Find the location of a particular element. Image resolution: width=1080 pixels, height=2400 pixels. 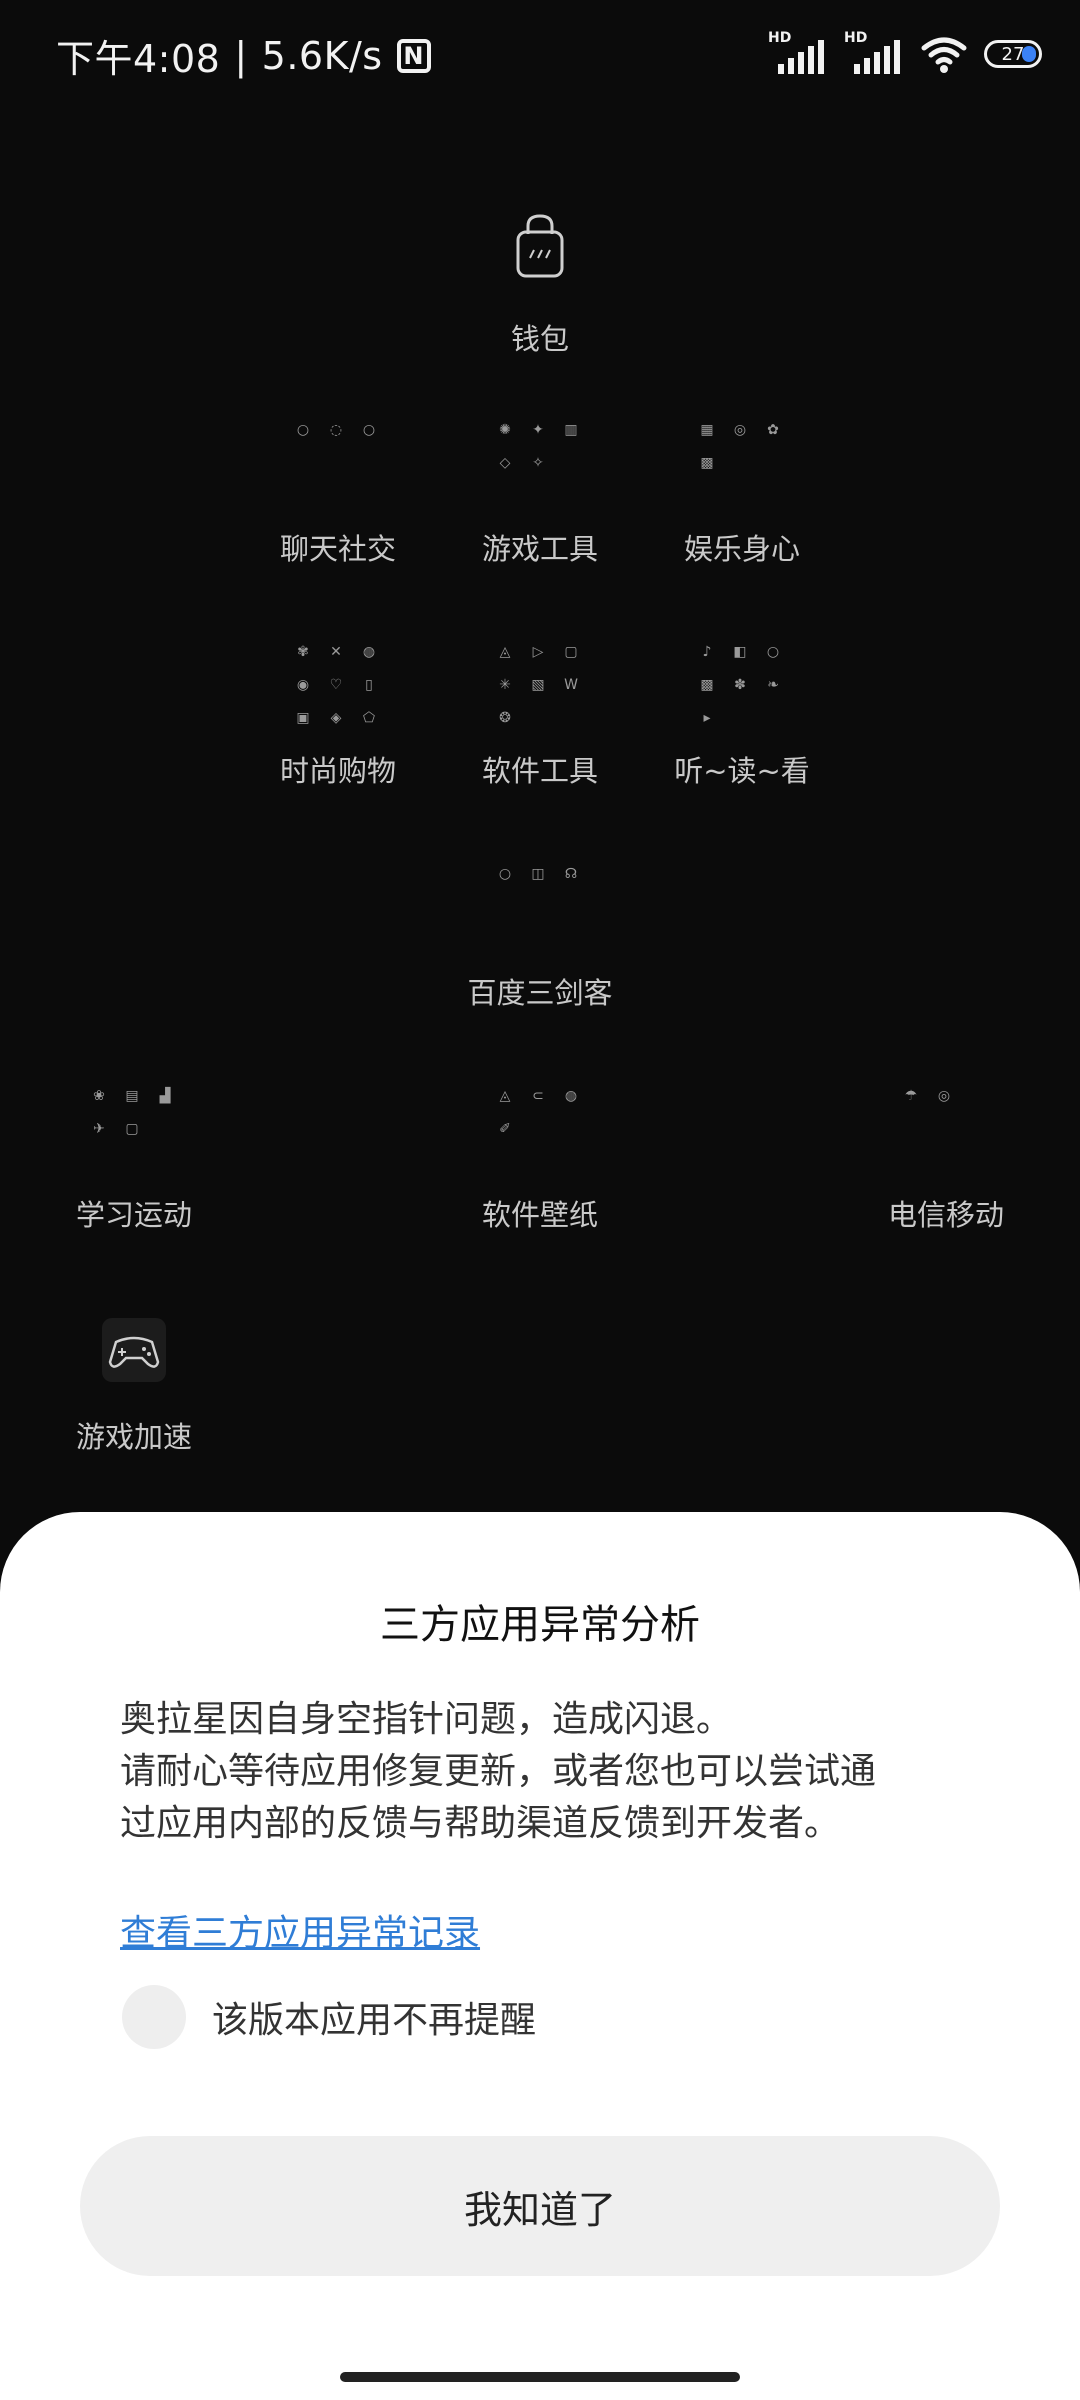

app-mini-icon: ◫ is located at coordinates (538, 874).